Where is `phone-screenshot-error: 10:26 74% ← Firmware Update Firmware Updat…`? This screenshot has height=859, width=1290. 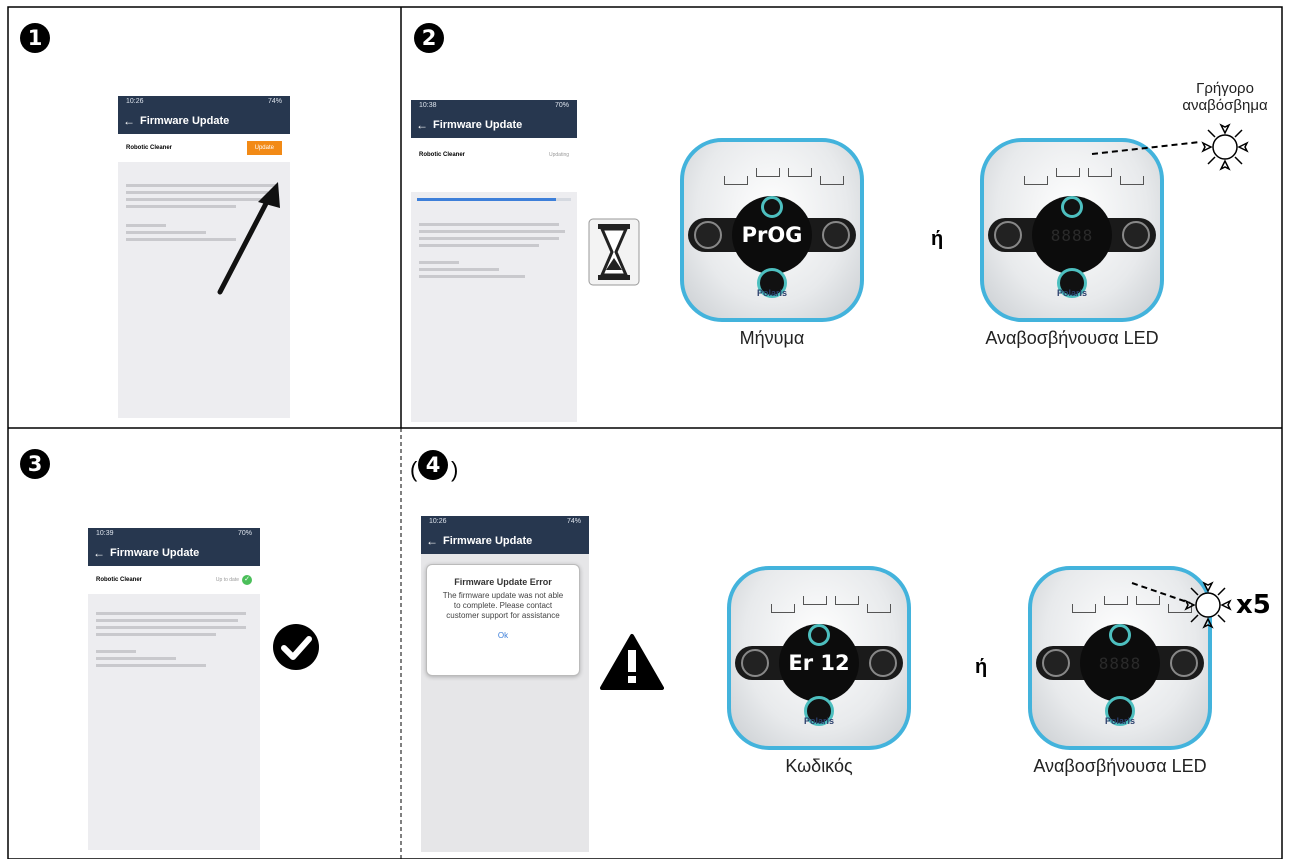 phone-screenshot-error: 10:26 74% ← Firmware Update Firmware Updat… is located at coordinates (505, 684).